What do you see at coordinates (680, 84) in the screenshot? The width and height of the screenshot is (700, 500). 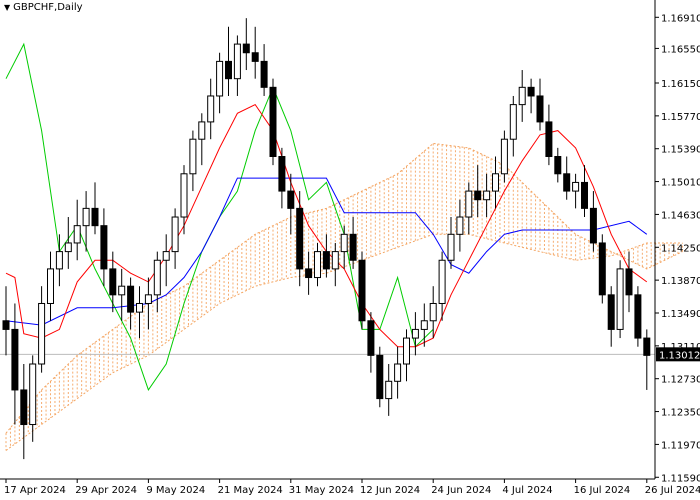 I see `price-tick-label: 1.16150` at bounding box center [680, 84].